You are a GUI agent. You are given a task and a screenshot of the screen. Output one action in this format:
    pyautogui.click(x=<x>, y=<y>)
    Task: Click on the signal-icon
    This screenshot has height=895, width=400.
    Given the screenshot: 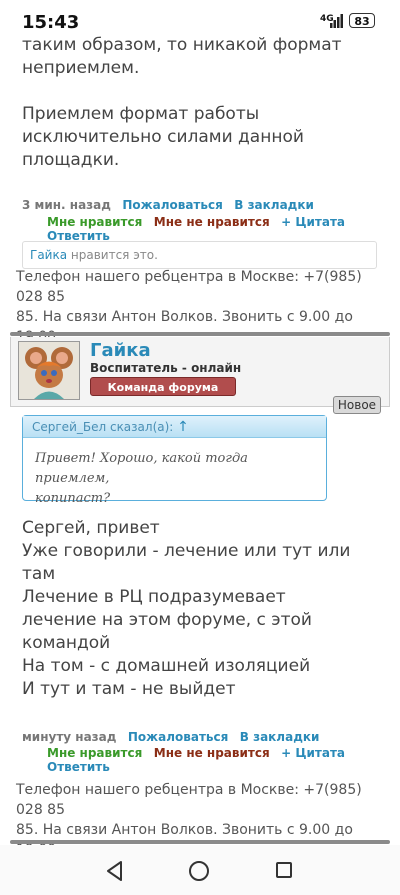 What is the action you would take?
    pyautogui.click(x=336, y=21)
    